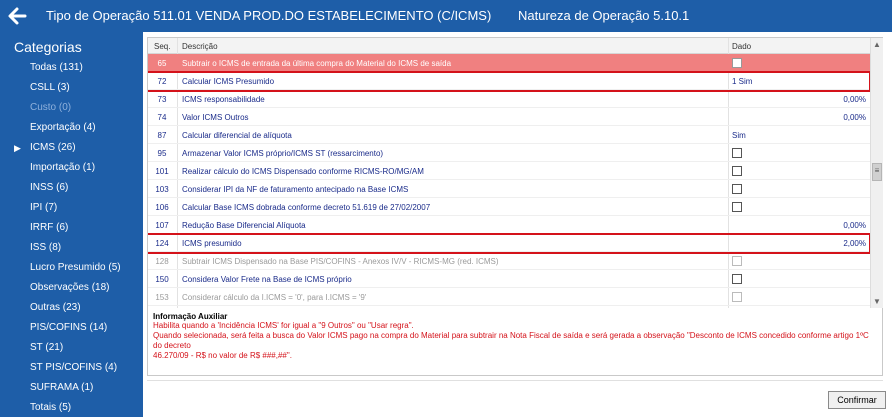  I want to click on row-description: Calcular diferencial de alíquota, so click(237, 135).